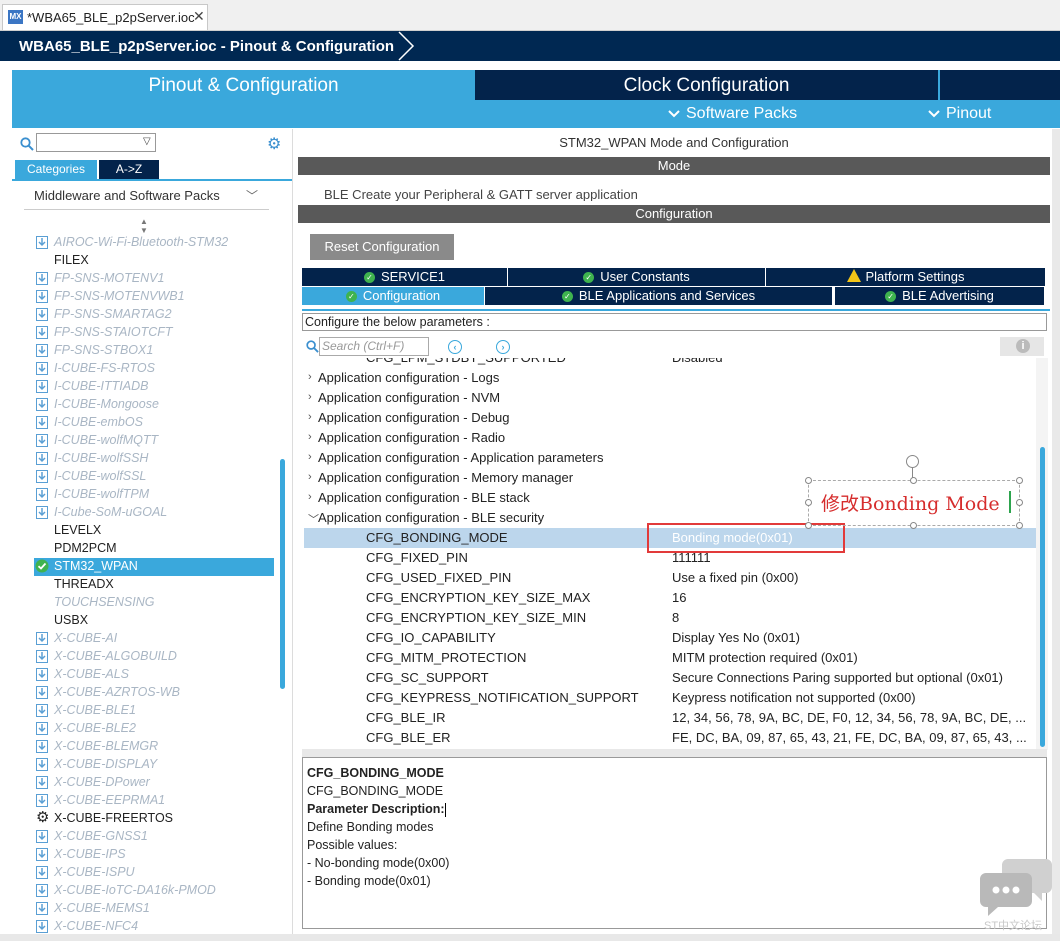  Describe the element at coordinates (56, 169) in the screenshot. I see `tab-categories: Categories` at that location.